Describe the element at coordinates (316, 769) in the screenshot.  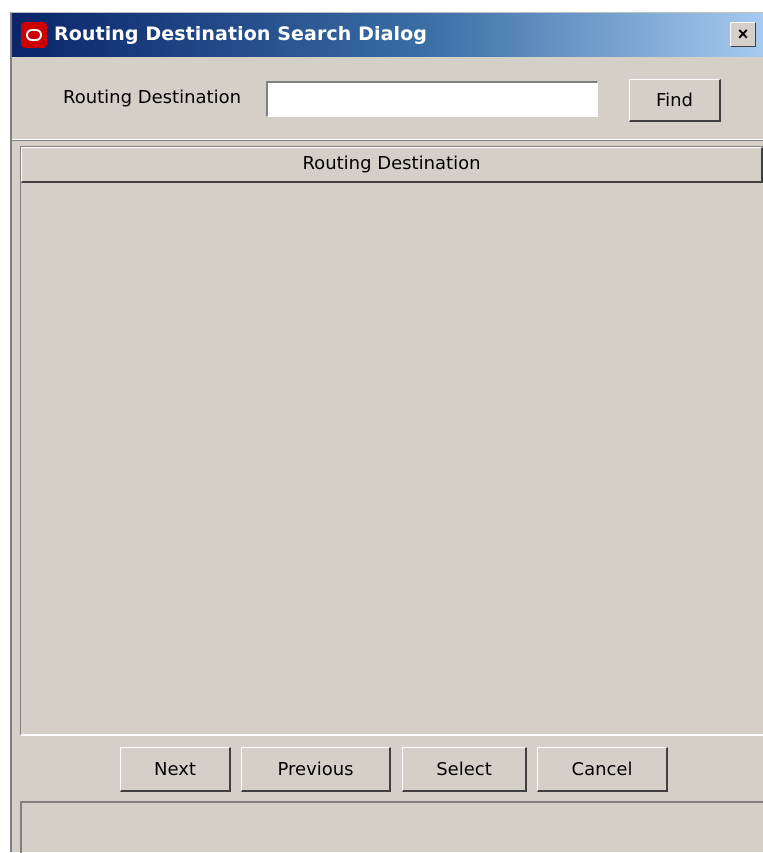
I see `previous-button: Previous` at that location.